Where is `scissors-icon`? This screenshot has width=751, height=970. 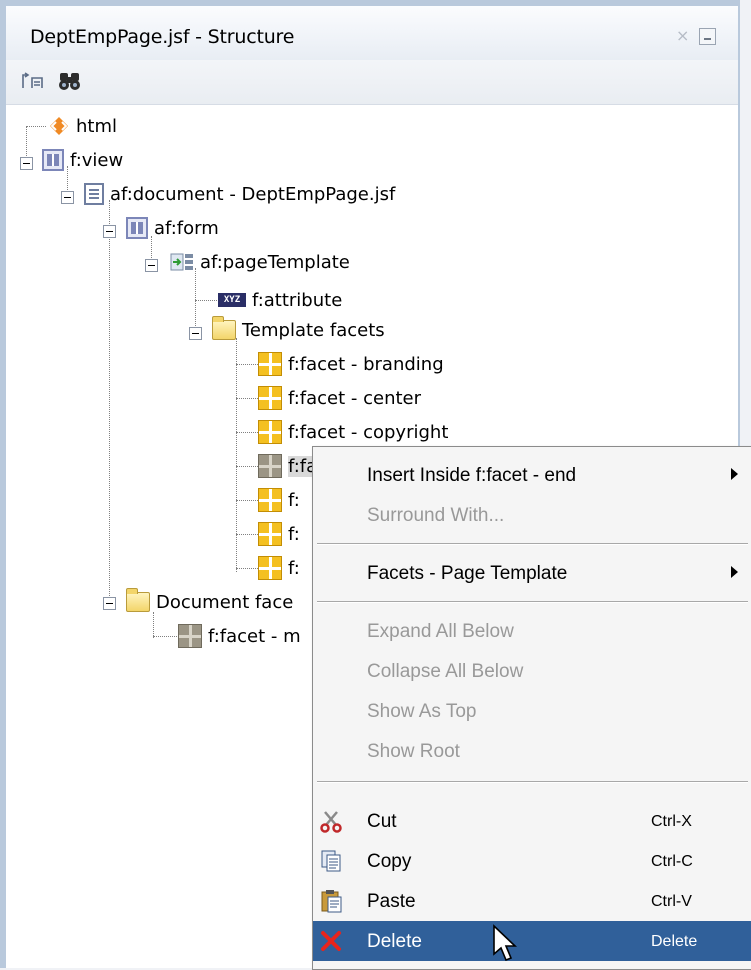 scissors-icon is located at coordinates (331, 821).